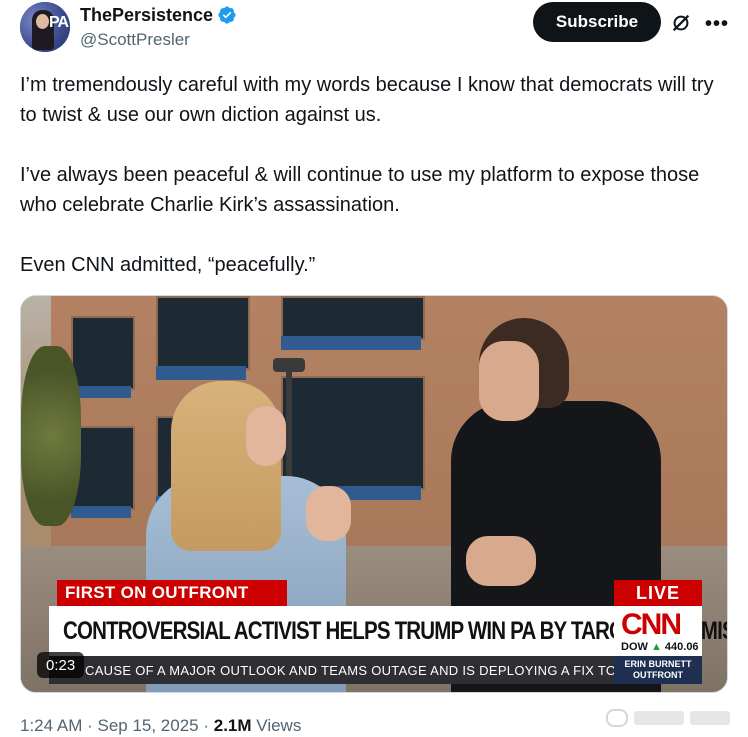 This screenshot has height=737, width=748. I want to click on chyron-label: FIRST ON OUTFRONT, so click(172, 593).